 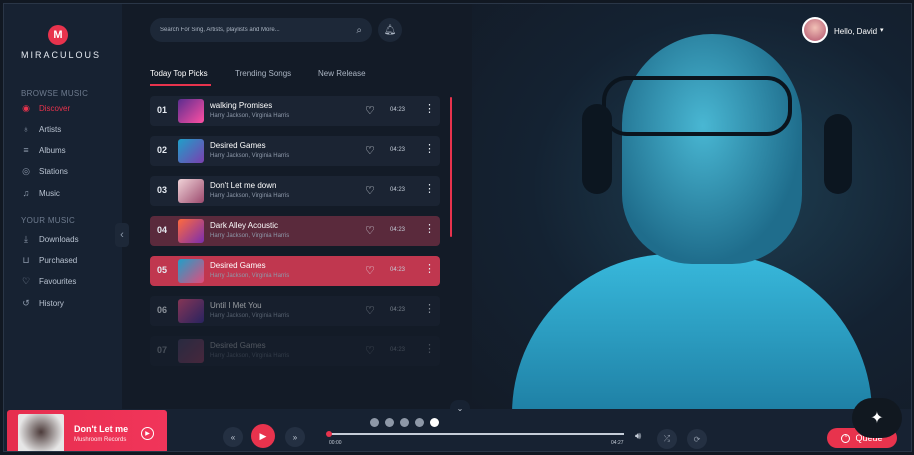 I want to click on headphone-right-shape, so click(x=838, y=154).